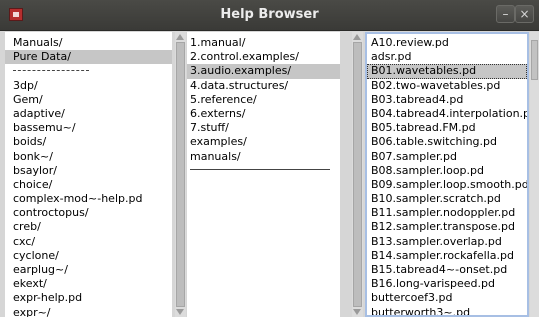  Describe the element at coordinates (447, 270) in the screenshot. I see `list-item: B15.tabread4~-onset.pd` at that location.